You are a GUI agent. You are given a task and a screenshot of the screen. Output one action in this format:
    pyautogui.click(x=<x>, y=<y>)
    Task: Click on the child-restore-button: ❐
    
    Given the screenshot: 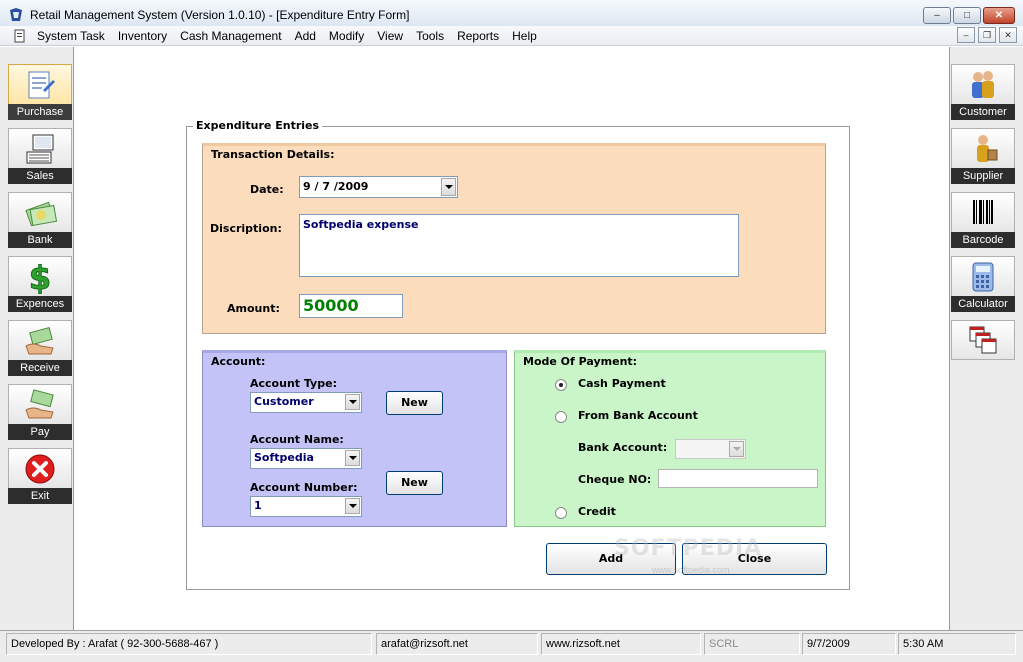 What is the action you would take?
    pyautogui.click(x=987, y=35)
    